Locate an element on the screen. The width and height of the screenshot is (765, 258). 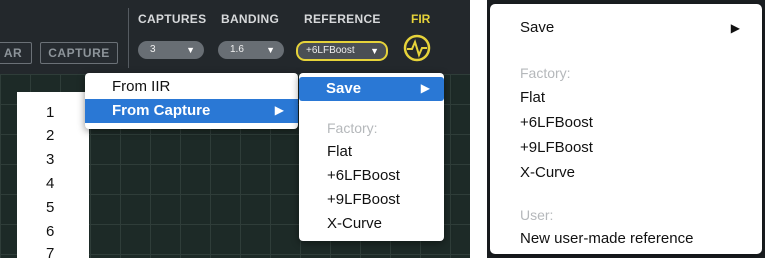
banding-dropdown: 1.6 ▼ is located at coordinates (251, 50).